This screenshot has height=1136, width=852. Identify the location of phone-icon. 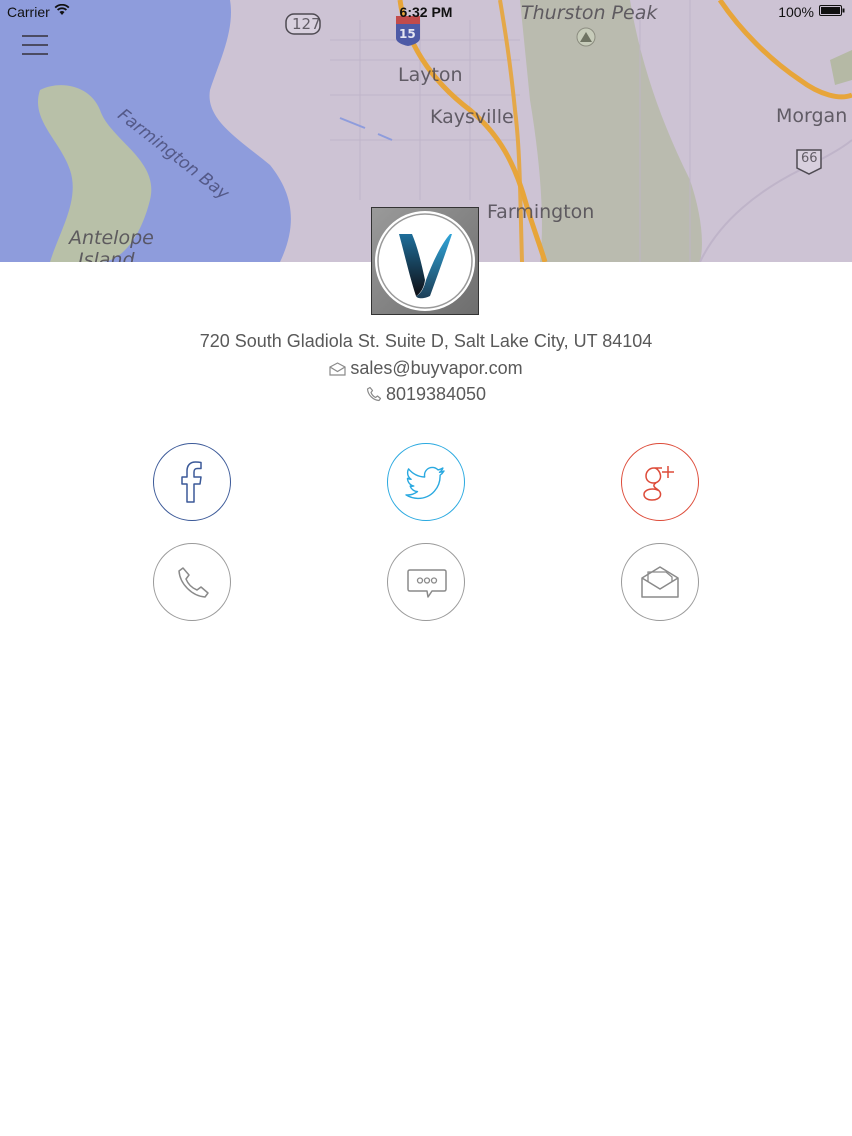
(193, 582).